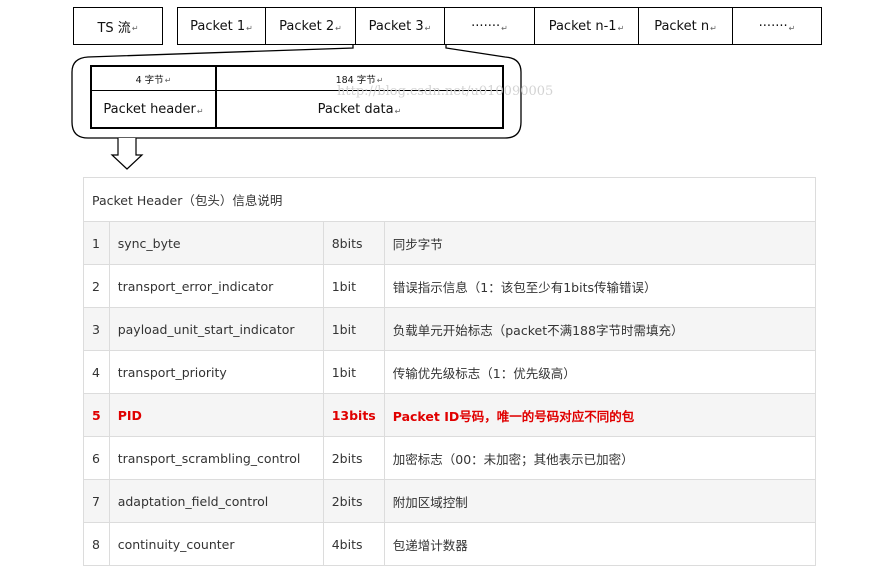 Image resolution: width=875 pixels, height=584 pixels. Describe the element at coordinates (396, 26) in the screenshot. I see `packet-label: Packet 3` at that location.